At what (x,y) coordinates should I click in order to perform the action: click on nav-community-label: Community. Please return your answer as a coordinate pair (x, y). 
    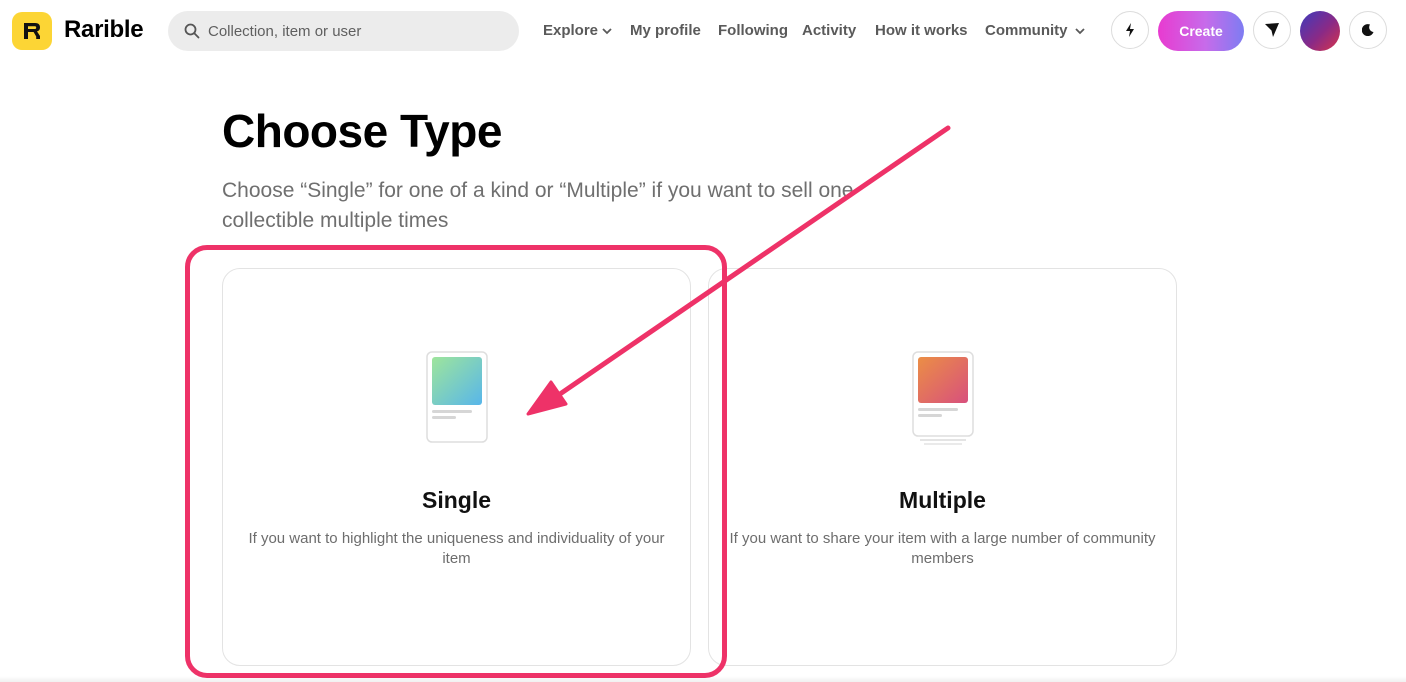
    Looking at the image, I should click on (1026, 30).